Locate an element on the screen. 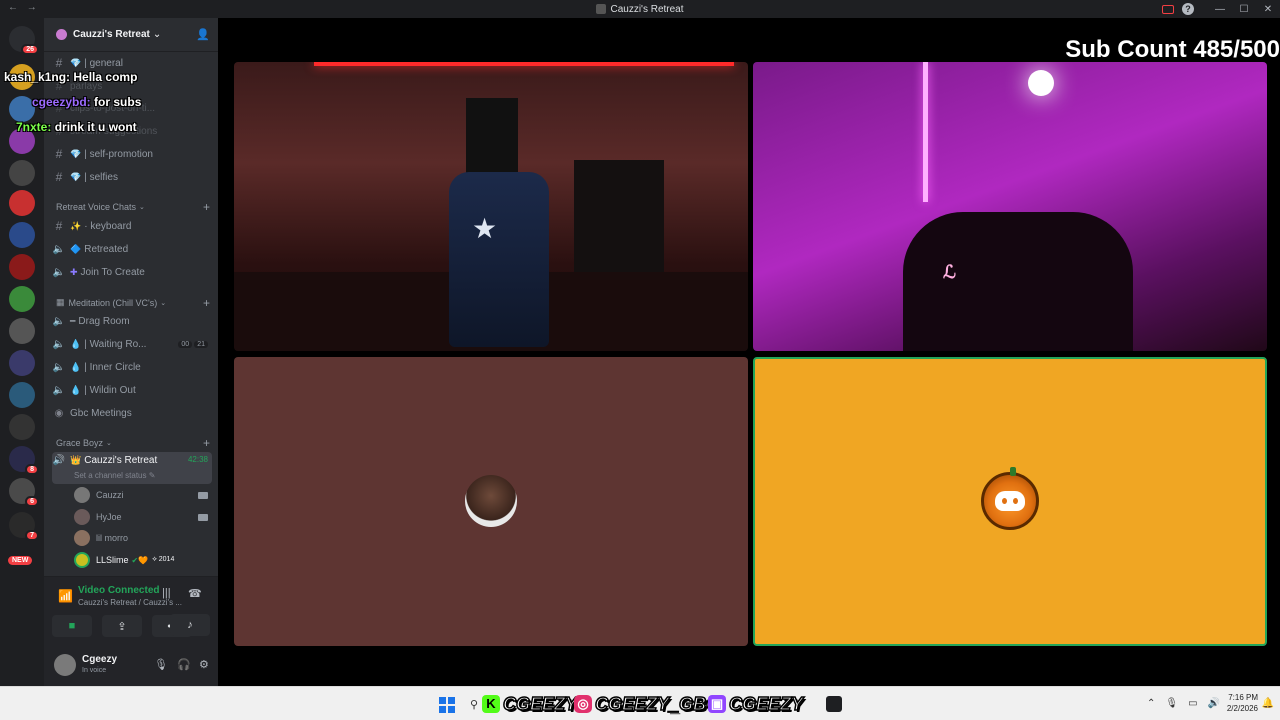 The width and height of the screenshot is (1280, 720). user-name: Cgeezy is located at coordinates (99, 659).